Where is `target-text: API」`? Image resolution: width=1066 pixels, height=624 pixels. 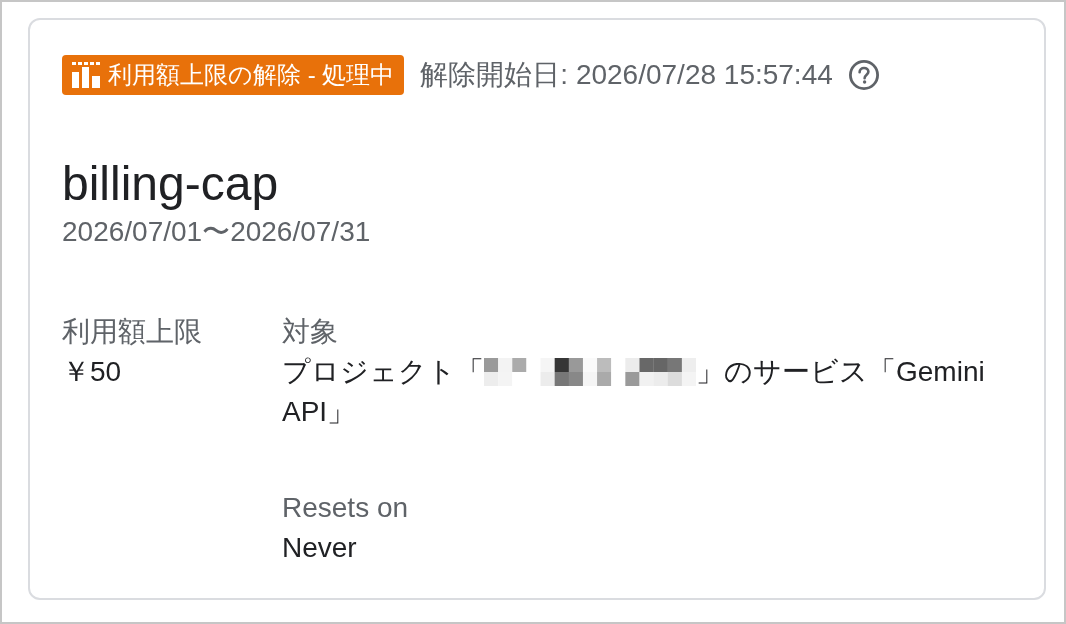
target-text: API」 is located at coordinates (319, 411).